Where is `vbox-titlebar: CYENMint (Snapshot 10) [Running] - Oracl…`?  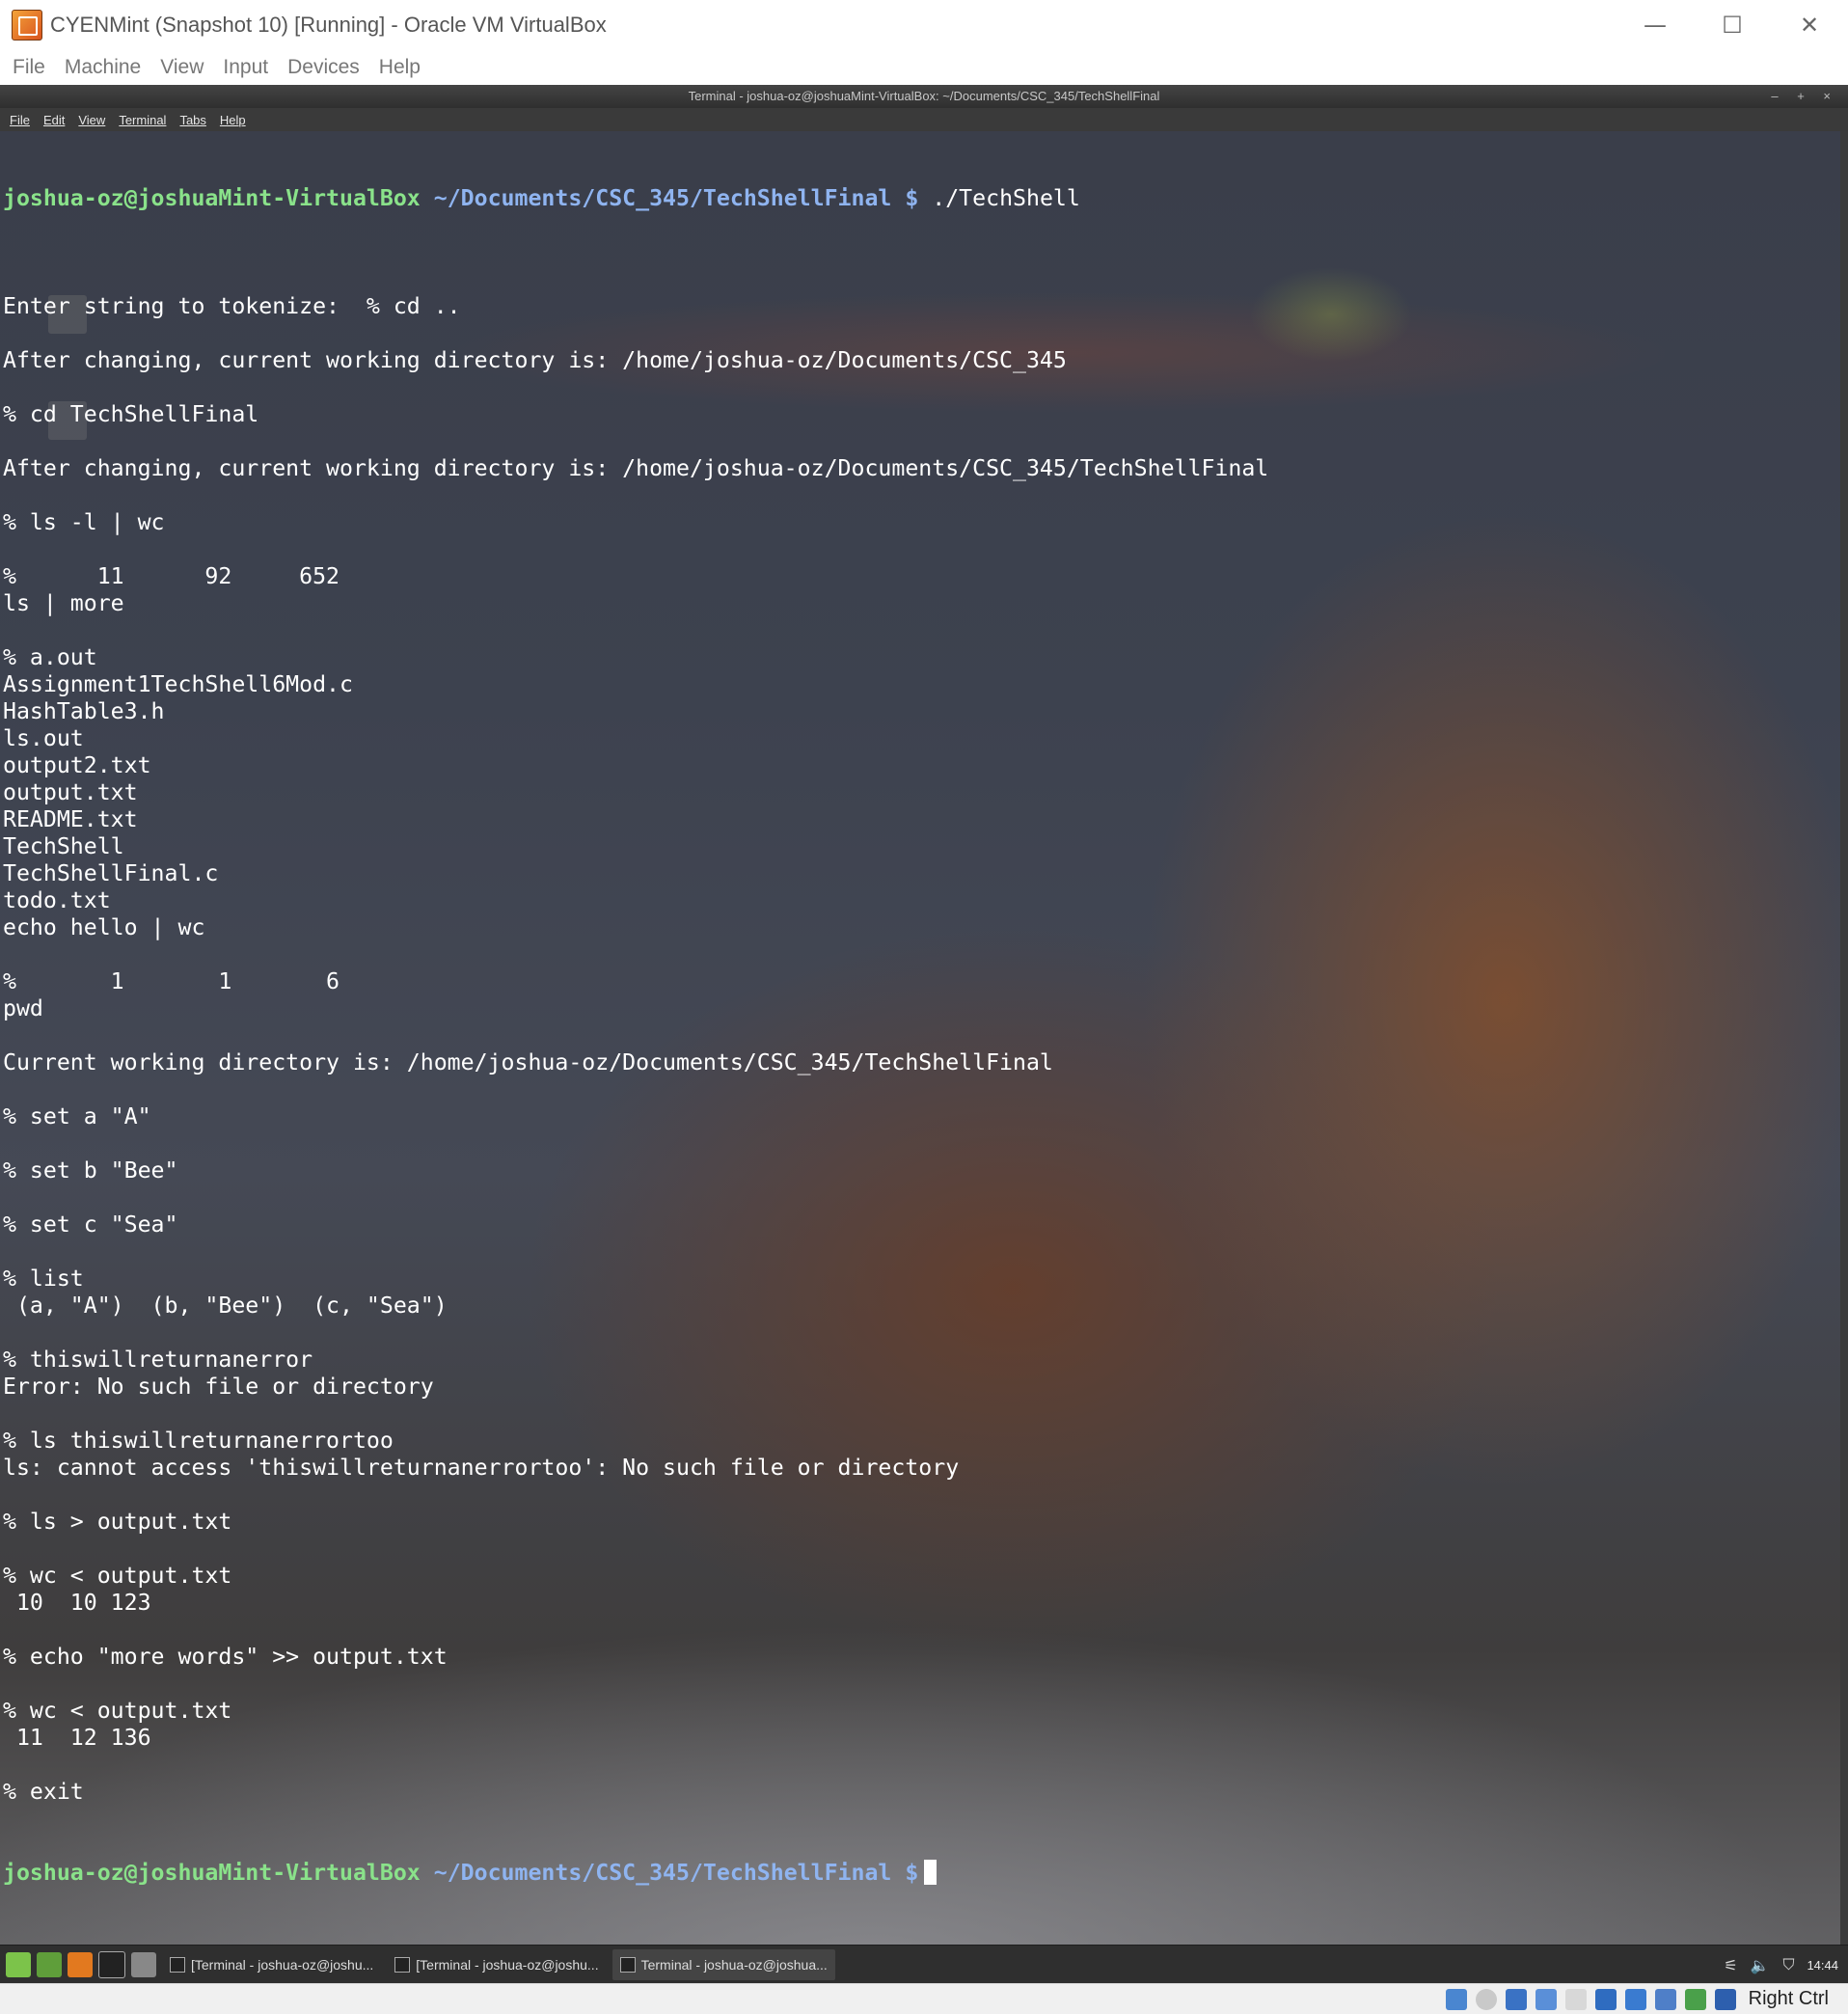
vbox-titlebar: CYENMint (Snapshot 10) [Running] - Oracl… is located at coordinates (924, 25).